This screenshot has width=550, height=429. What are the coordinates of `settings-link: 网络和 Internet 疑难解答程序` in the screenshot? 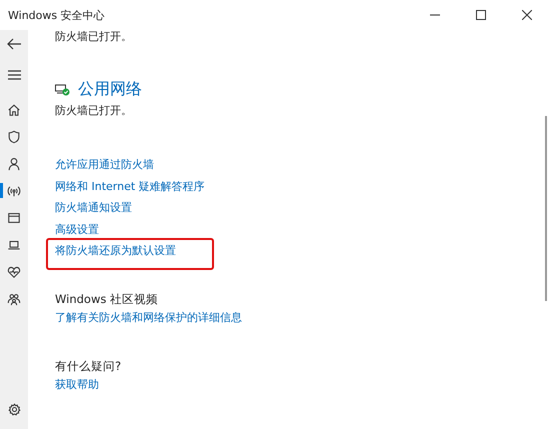 It's located at (130, 187).